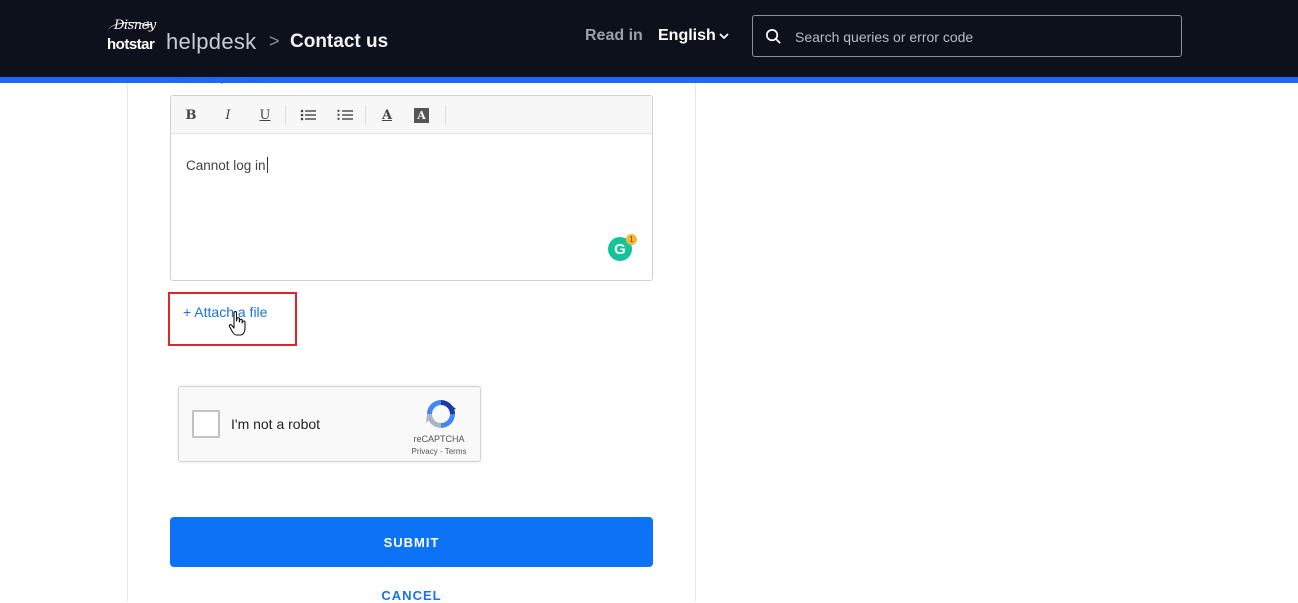  Describe the element at coordinates (265, 115) in the screenshot. I see `underline-button: U` at that location.